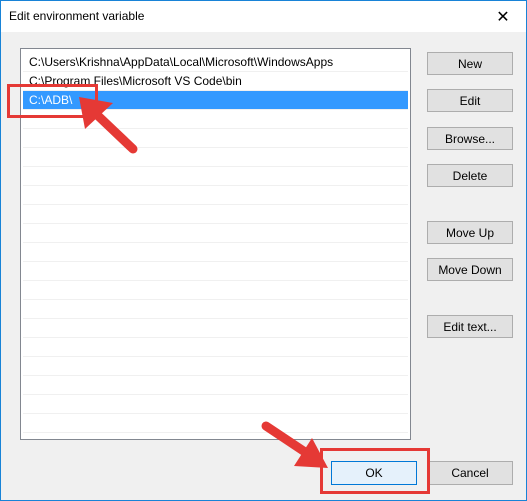 This screenshot has width=527, height=501. Describe the element at coordinates (51, 100) in the screenshot. I see `list-item-label: C:\ADB\` at that location.